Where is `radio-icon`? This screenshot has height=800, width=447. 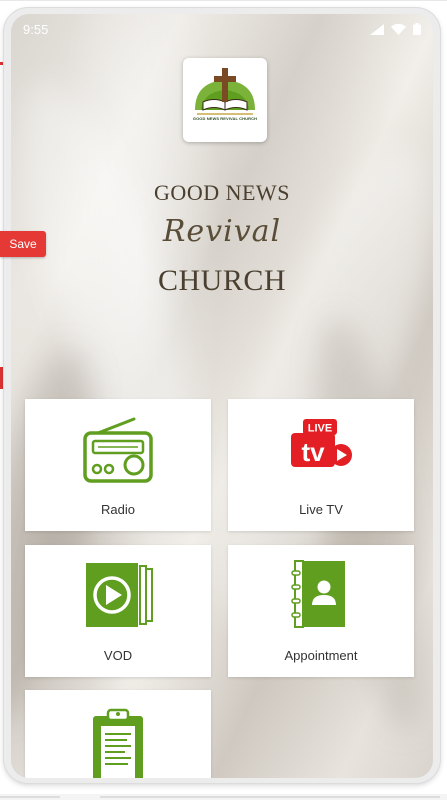
radio-icon is located at coordinates (118, 450).